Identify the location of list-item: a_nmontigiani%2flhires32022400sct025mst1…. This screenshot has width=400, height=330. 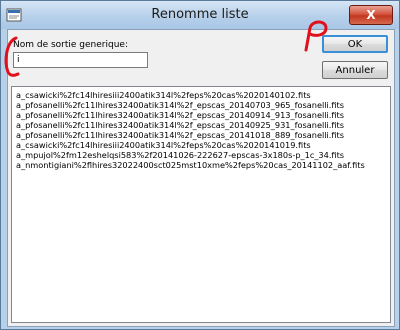
(201, 165).